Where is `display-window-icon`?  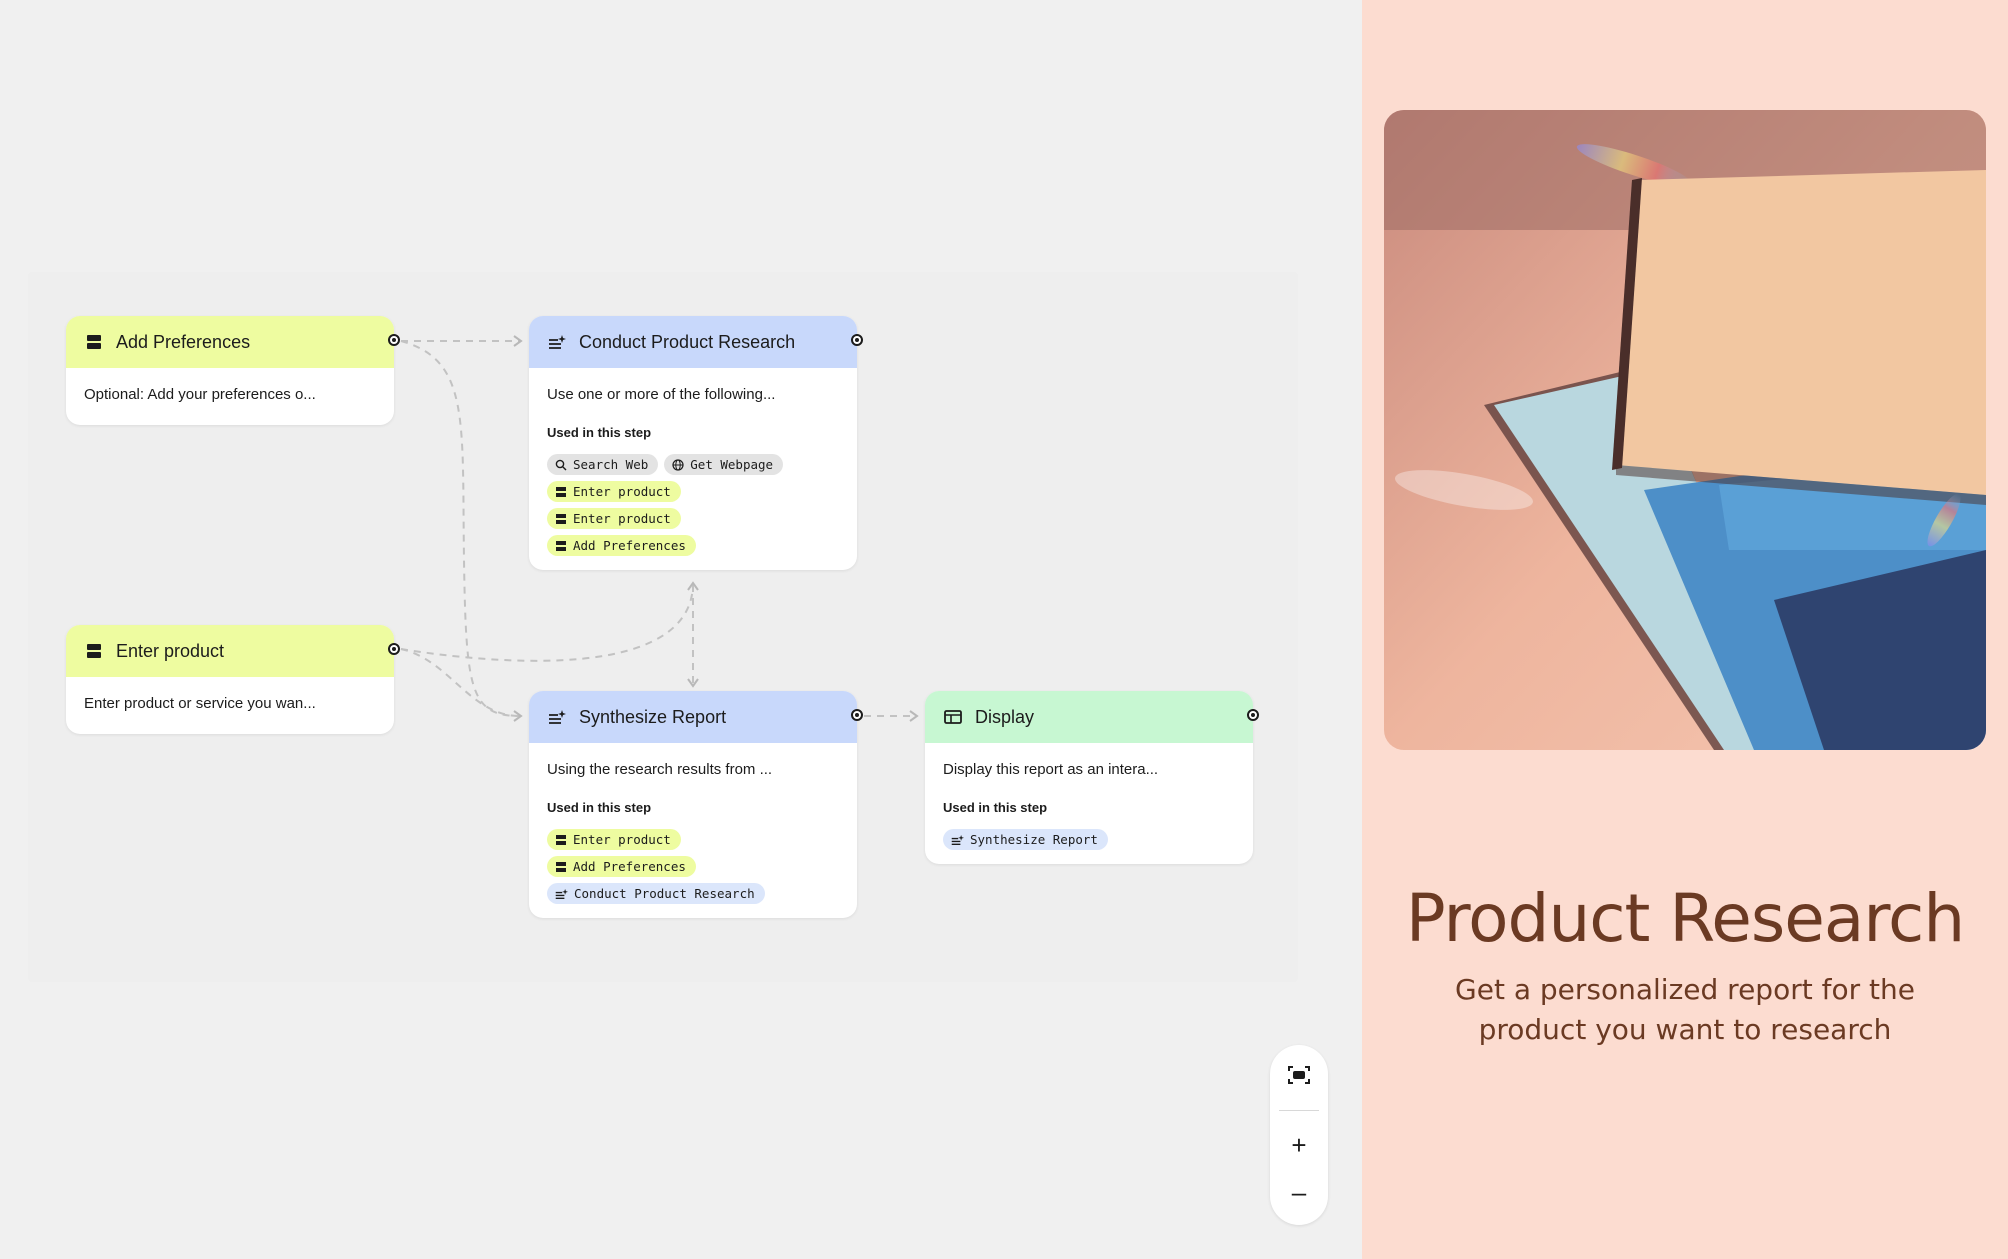 display-window-icon is located at coordinates (953, 717).